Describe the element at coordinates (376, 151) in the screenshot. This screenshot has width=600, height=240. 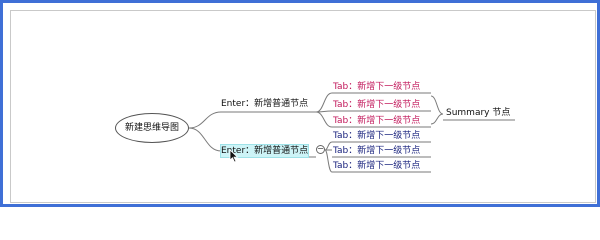
I see `subnode-2-2: Tab：新增下一级节点` at that location.